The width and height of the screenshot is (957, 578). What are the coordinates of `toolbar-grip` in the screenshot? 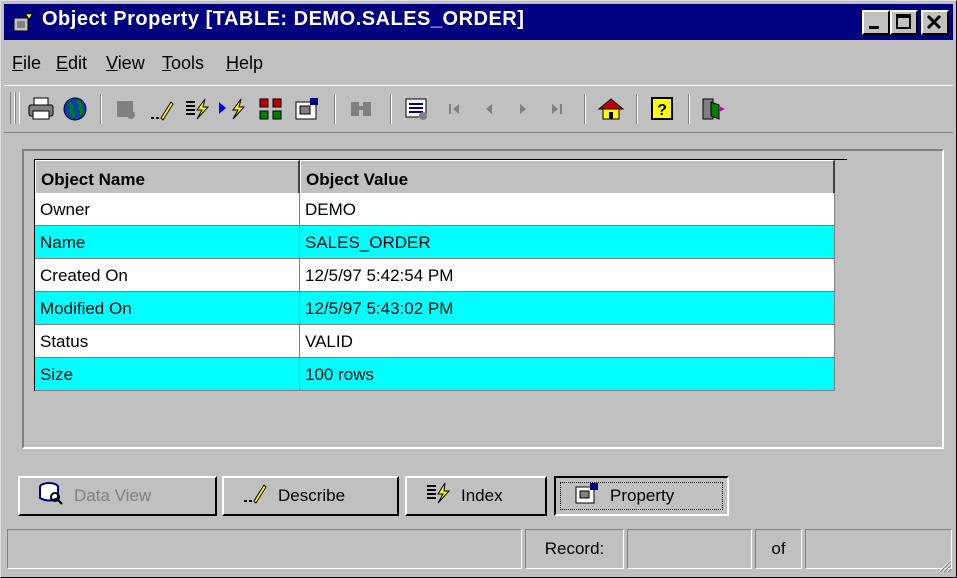 It's located at (17, 108).